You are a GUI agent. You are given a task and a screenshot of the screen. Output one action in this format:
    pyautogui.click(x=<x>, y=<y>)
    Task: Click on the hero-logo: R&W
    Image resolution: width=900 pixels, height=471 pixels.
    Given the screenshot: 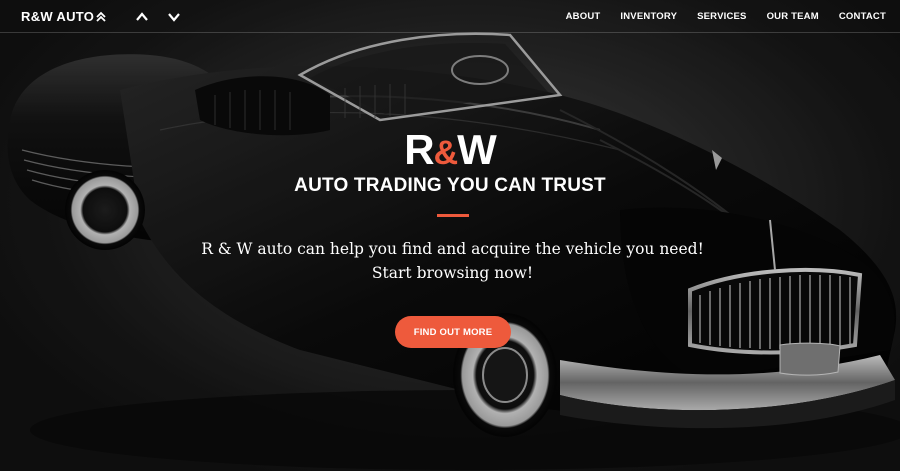 What is the action you would take?
    pyautogui.click(x=450, y=151)
    